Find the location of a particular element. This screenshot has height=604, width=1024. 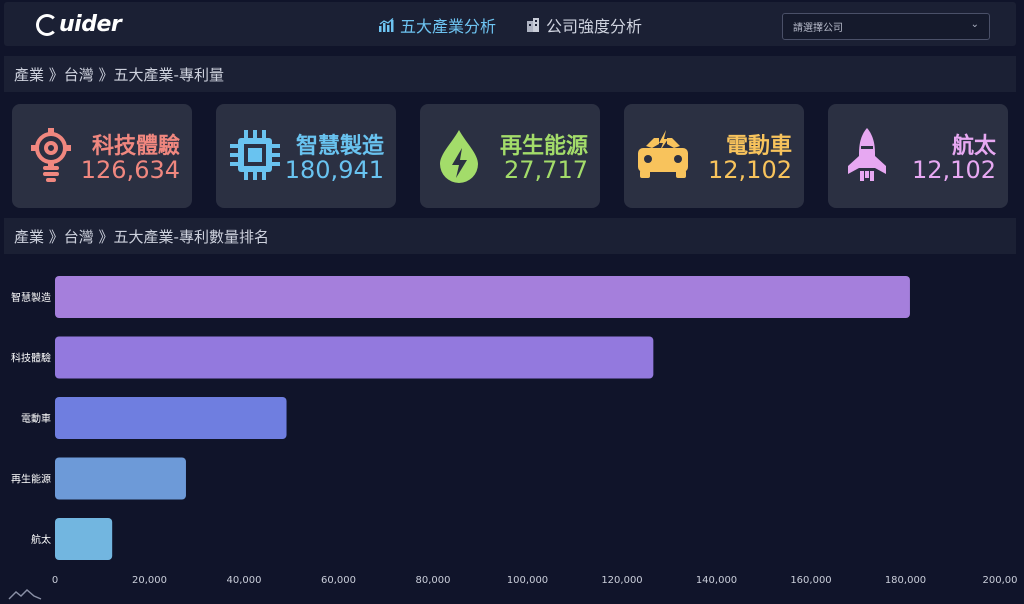

card-aerospace: 航太 12,102 is located at coordinates (918, 156).